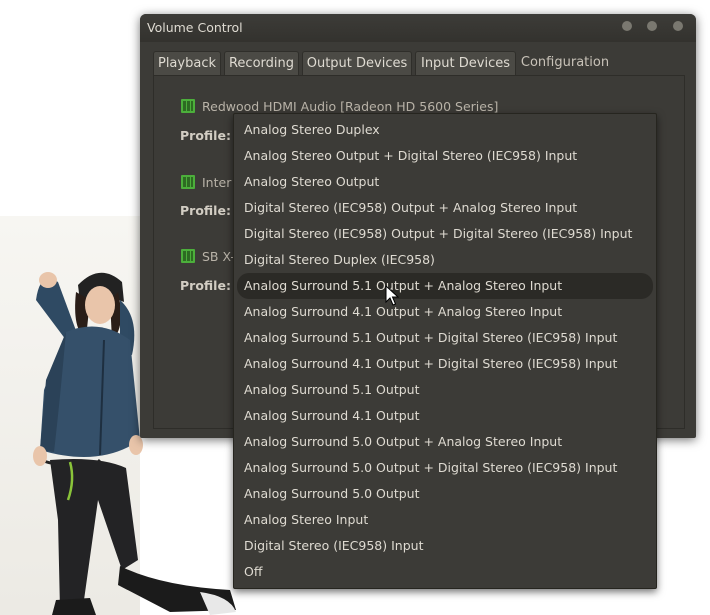 The height and width of the screenshot is (615, 710). I want to click on maximize-button, so click(652, 26).